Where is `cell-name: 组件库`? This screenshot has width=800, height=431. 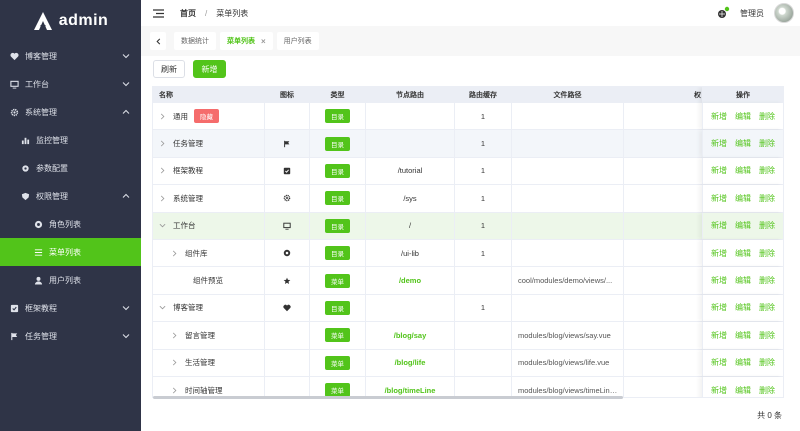
cell-name: 组件库 is located at coordinates (209, 253).